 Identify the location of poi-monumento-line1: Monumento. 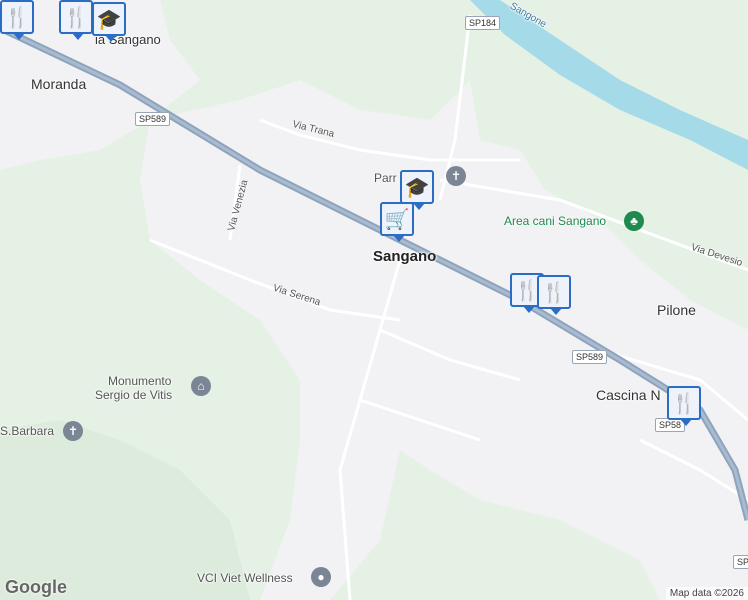
(140, 381).